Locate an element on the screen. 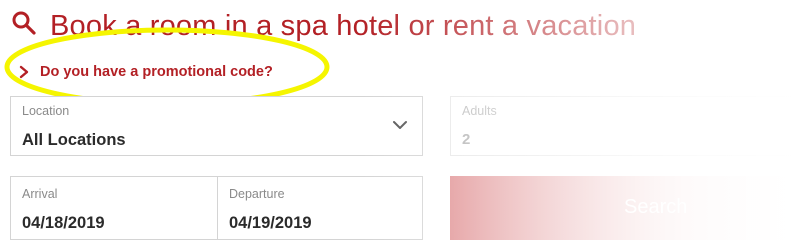  location-select: Location All Locations is located at coordinates (216, 126).